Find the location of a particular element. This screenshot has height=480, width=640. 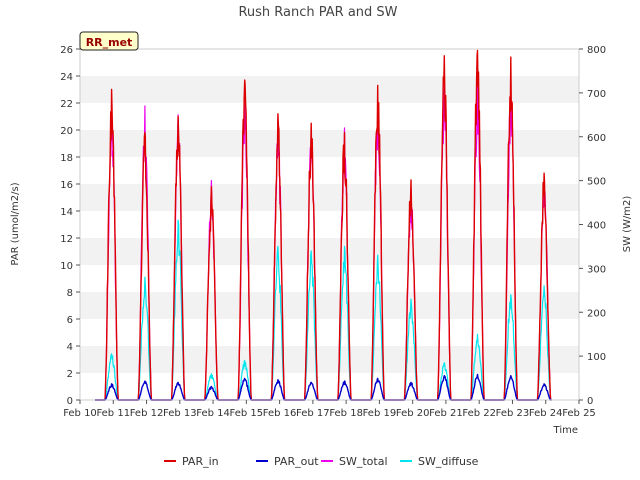

x-tick-label: Feb 24 is located at coordinates (546, 413).